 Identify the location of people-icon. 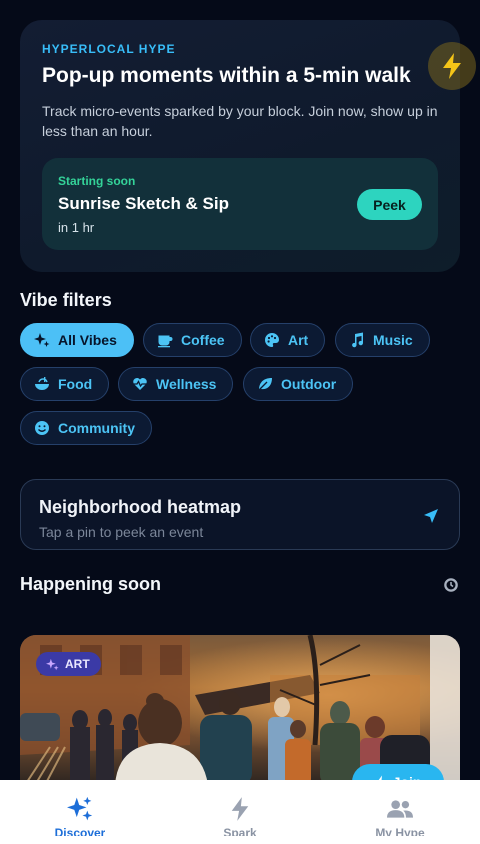
(400, 809).